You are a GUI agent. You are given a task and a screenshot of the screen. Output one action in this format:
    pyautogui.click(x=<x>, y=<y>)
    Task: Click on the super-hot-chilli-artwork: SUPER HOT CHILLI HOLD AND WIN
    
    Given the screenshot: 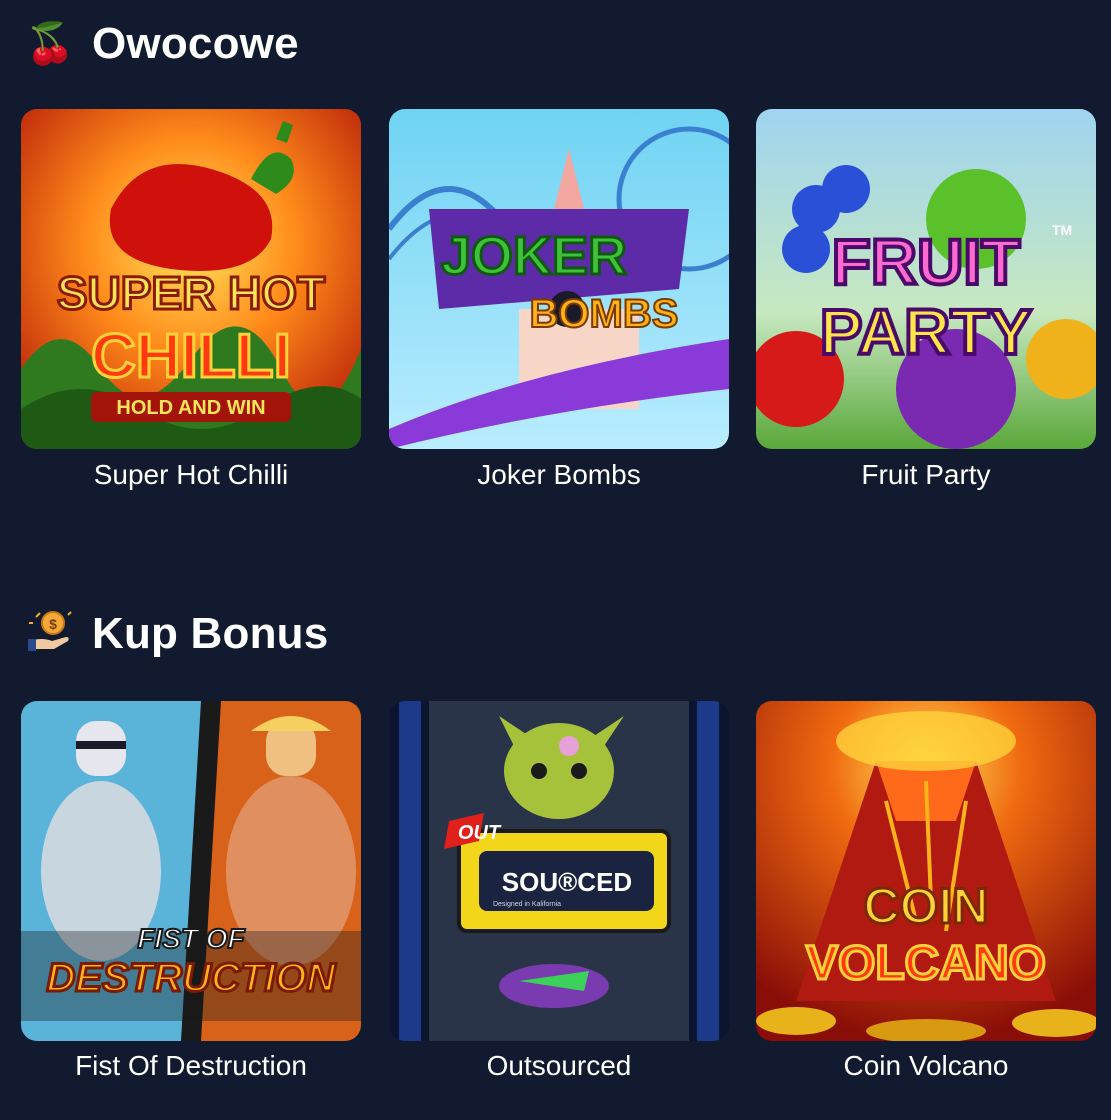 What is the action you would take?
    pyautogui.click(x=191, y=279)
    